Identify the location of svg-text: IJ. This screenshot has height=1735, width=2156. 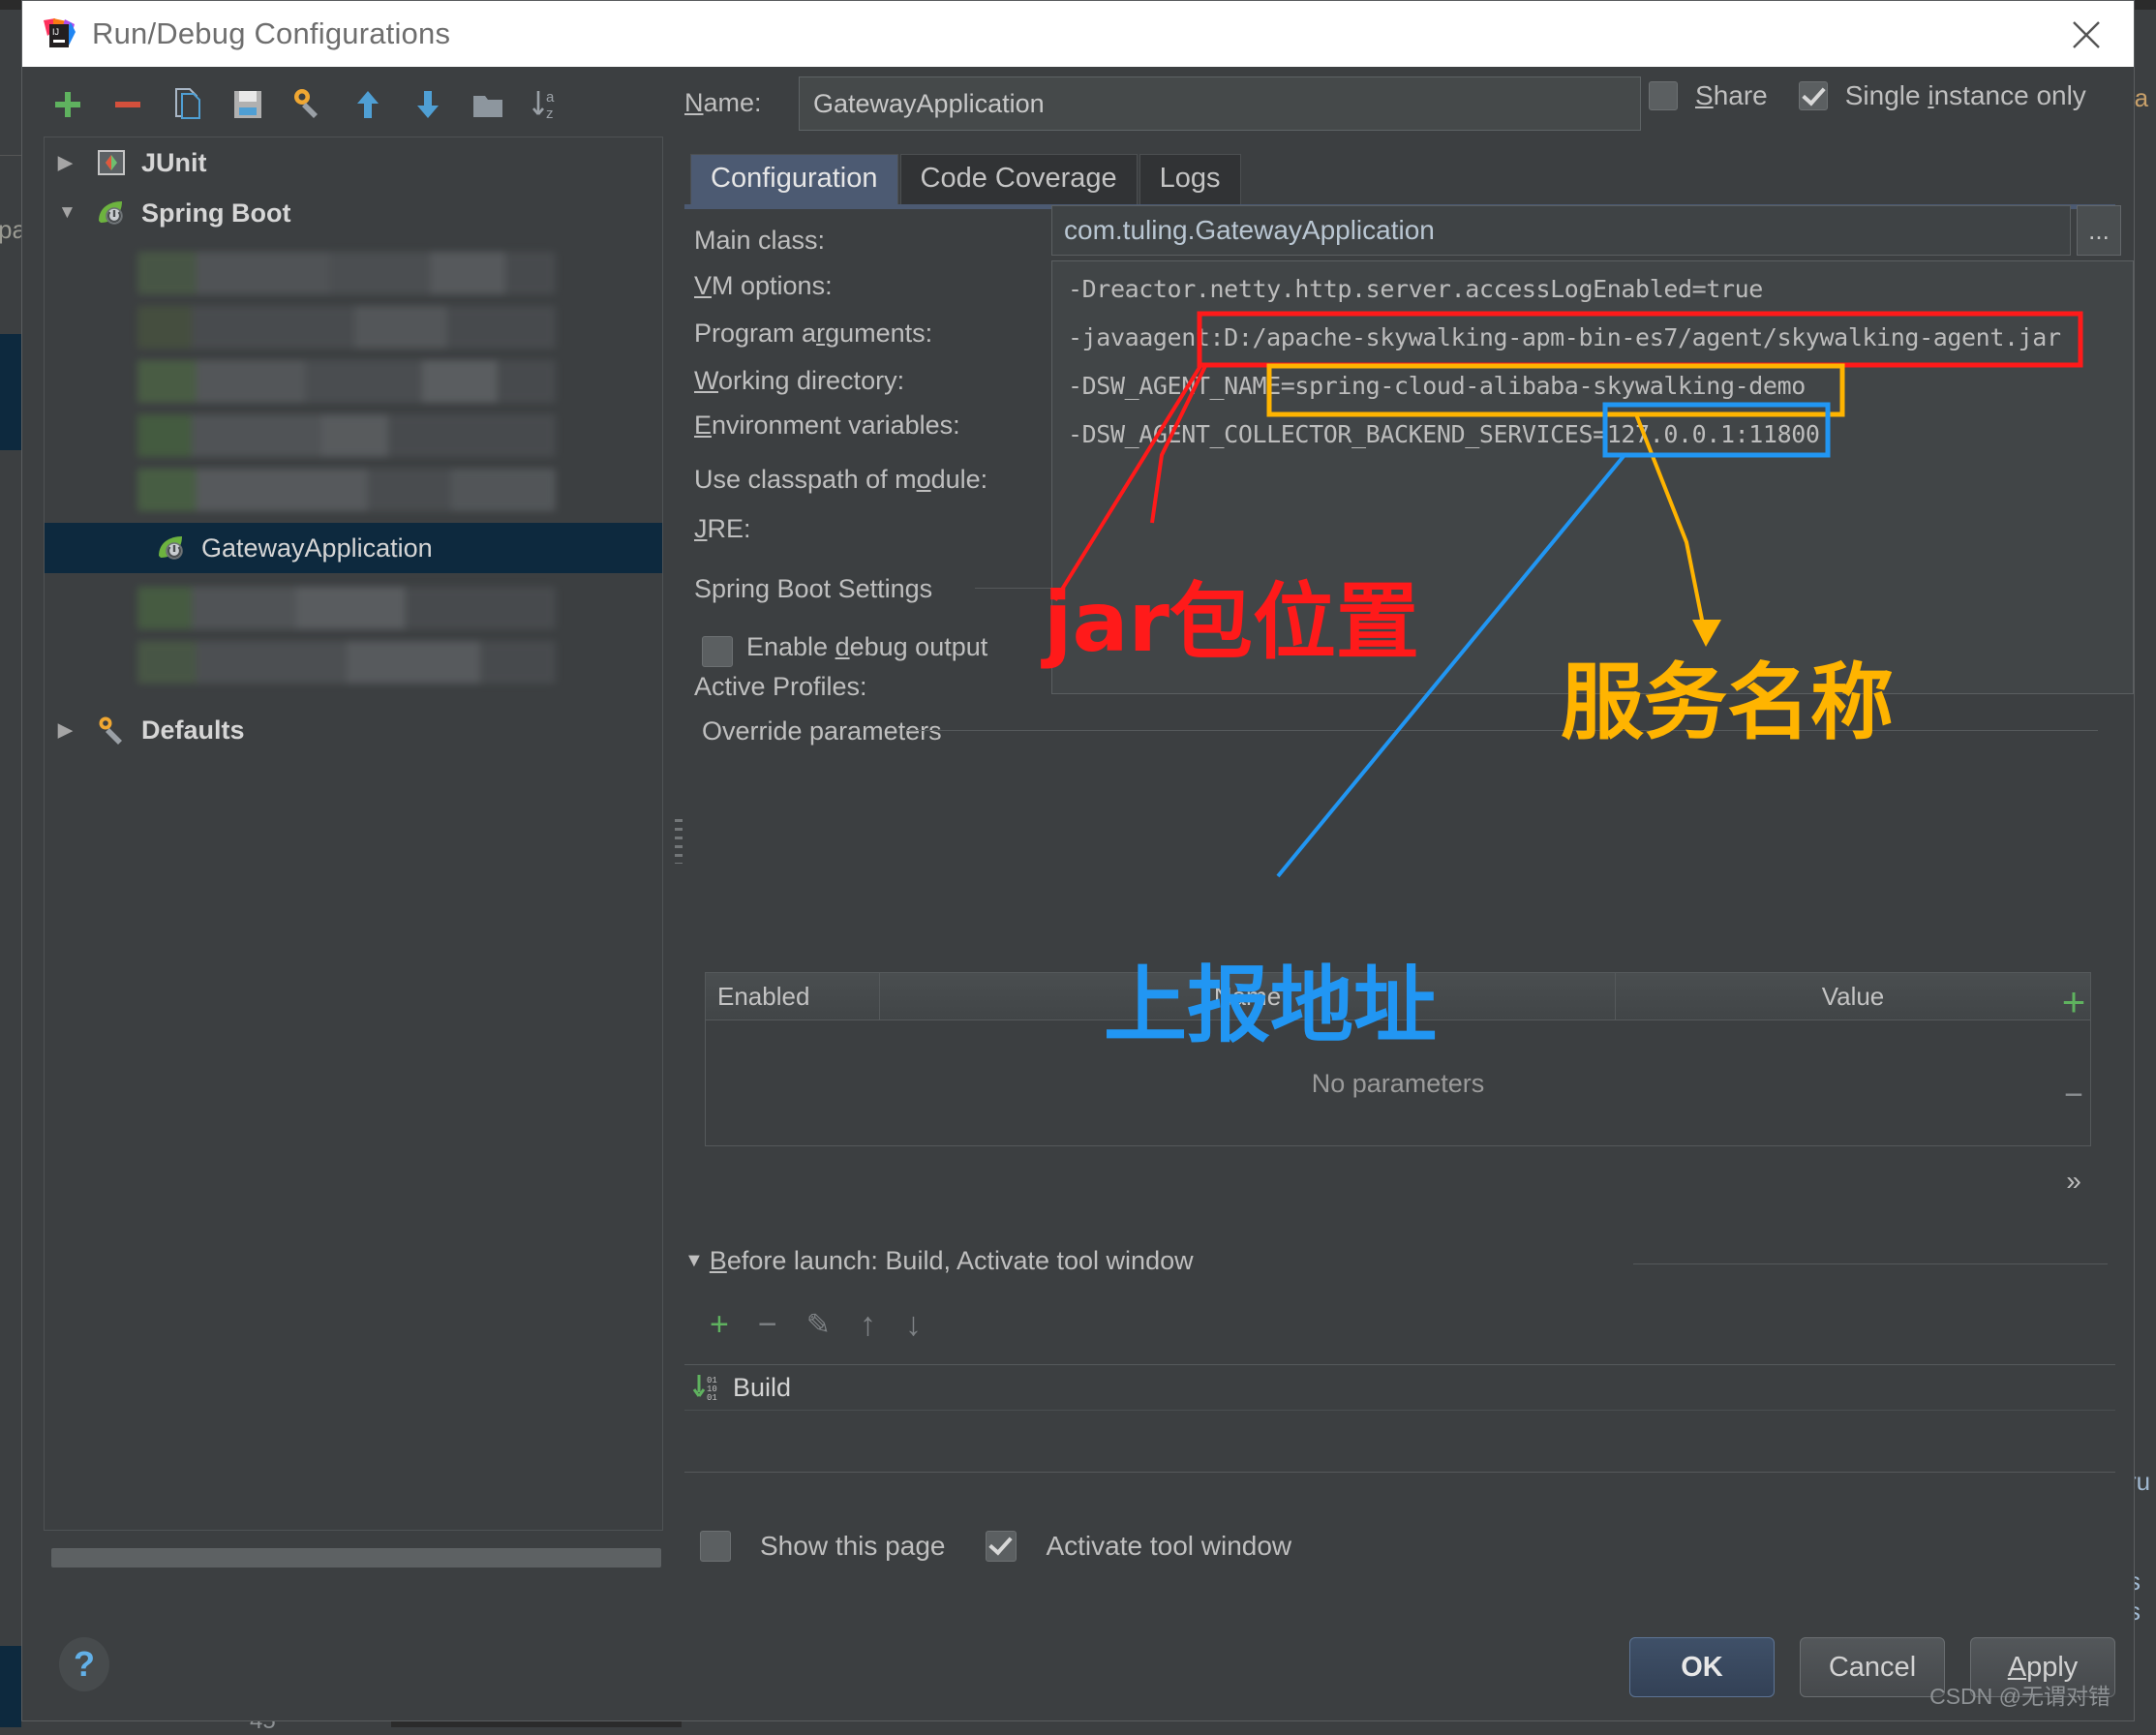
(56, 32).